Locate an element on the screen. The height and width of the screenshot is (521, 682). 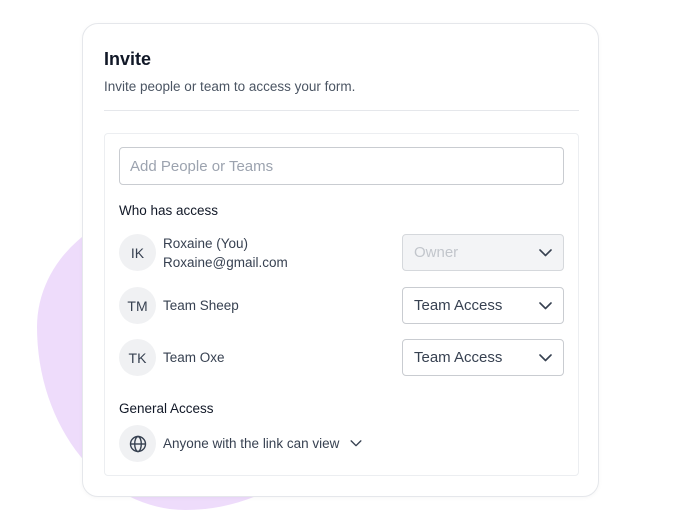
general-access-label: General Access is located at coordinates (166, 408).